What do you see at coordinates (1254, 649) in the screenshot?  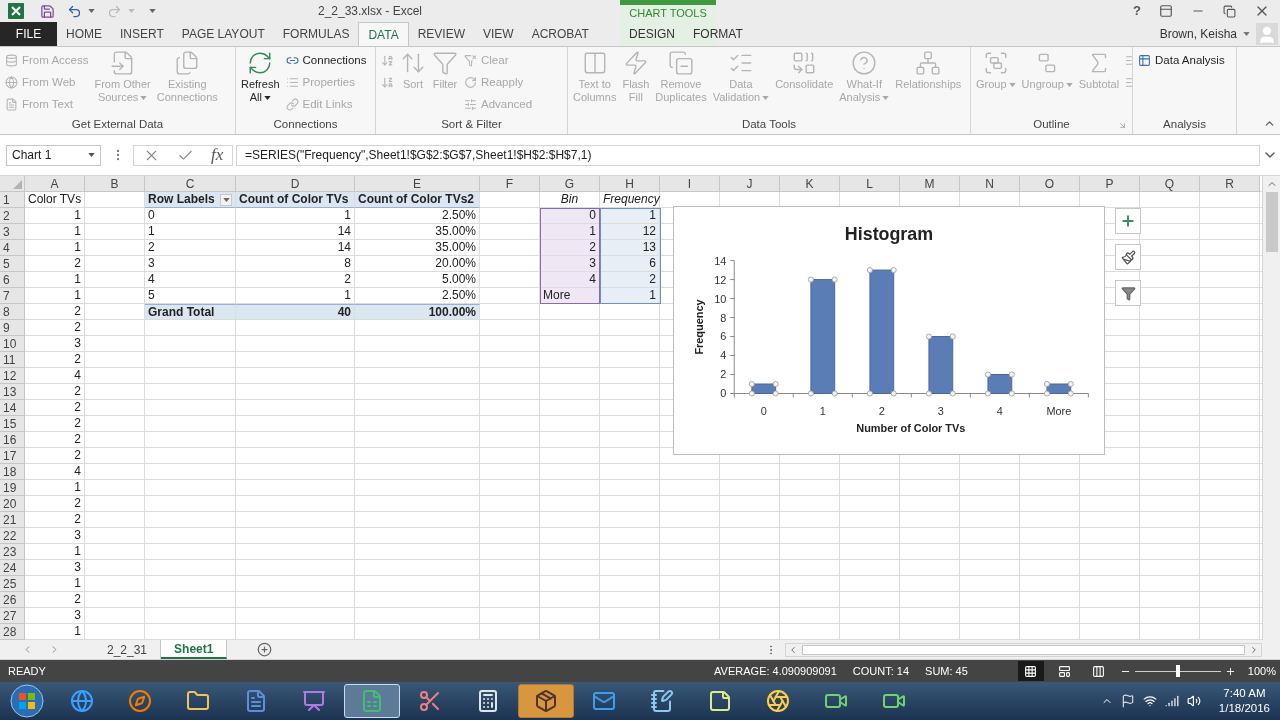 I see `scroll-right-icon` at bounding box center [1254, 649].